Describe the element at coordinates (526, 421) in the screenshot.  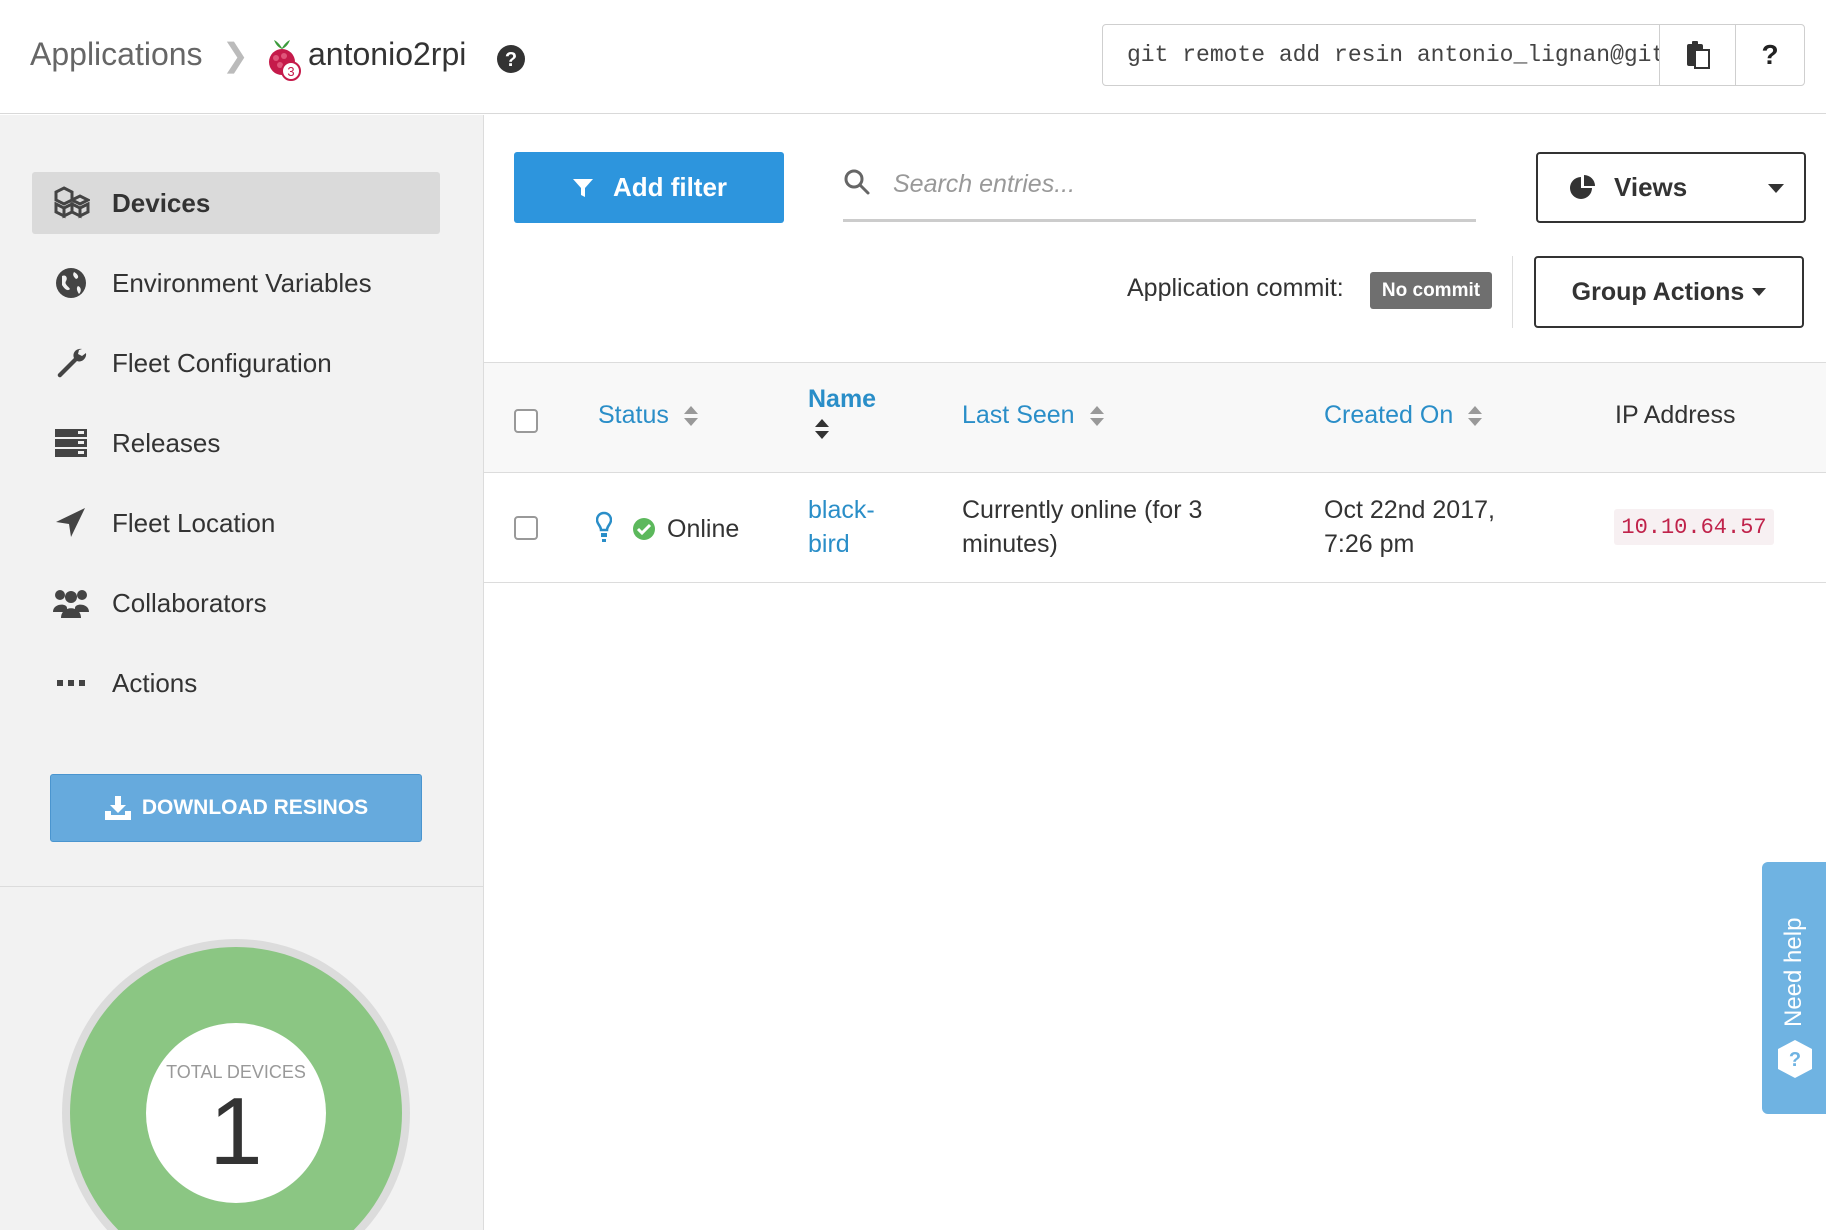
I see `select-all-checkbox` at that location.